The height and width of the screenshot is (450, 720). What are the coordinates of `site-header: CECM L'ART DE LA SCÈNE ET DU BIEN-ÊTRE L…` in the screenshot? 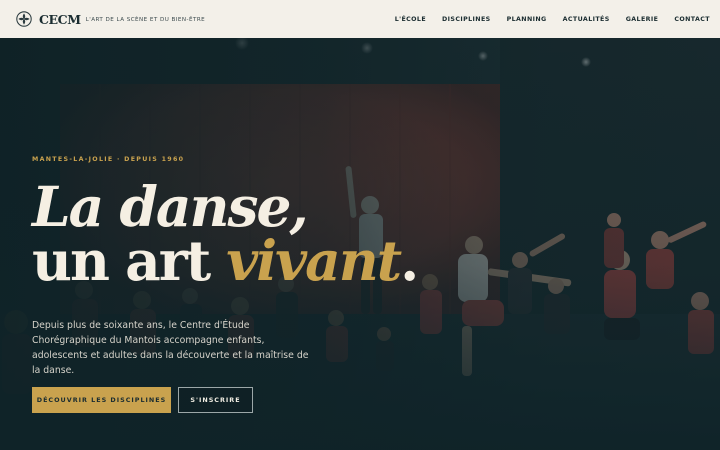 It's located at (360, 19).